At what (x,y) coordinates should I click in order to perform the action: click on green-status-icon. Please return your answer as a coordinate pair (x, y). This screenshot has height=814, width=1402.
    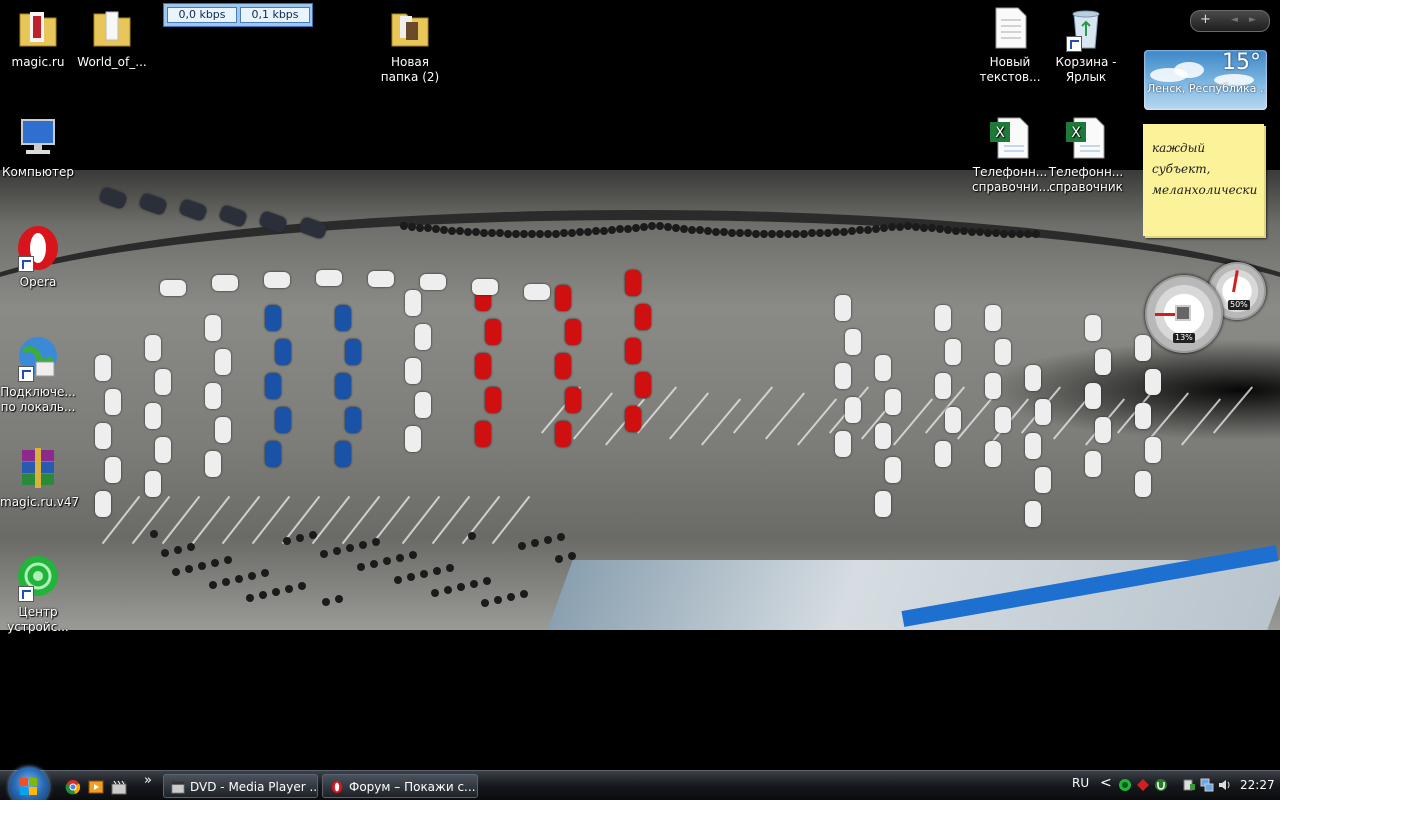
    Looking at the image, I should click on (1125, 785).